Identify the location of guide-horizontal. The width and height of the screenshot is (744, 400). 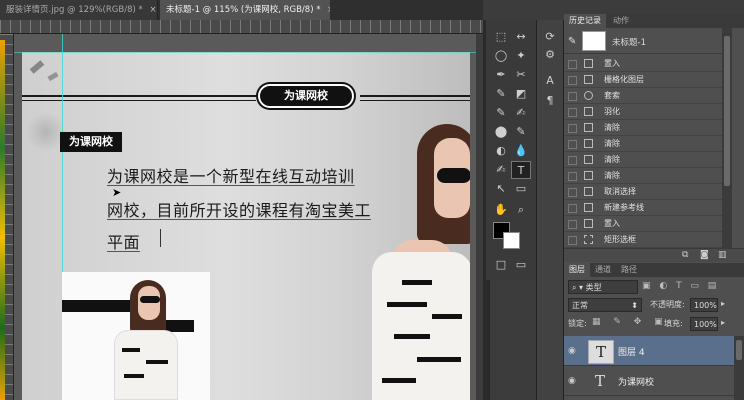
(245, 52).